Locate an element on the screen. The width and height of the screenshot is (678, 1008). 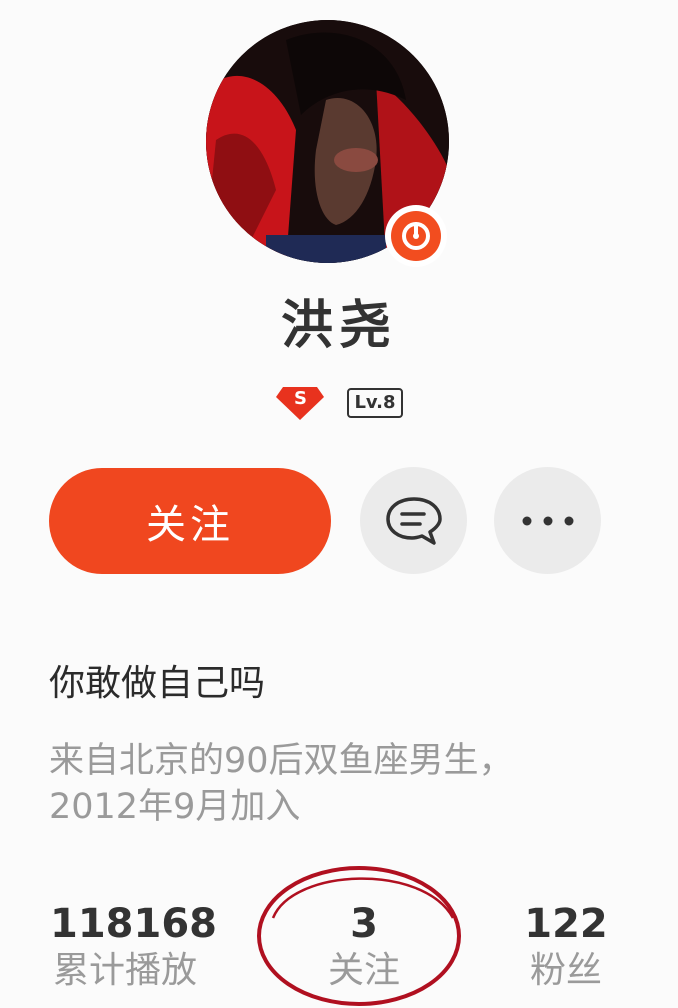
profile-slogan: 你敢做自己吗 is located at coordinates (157, 683).